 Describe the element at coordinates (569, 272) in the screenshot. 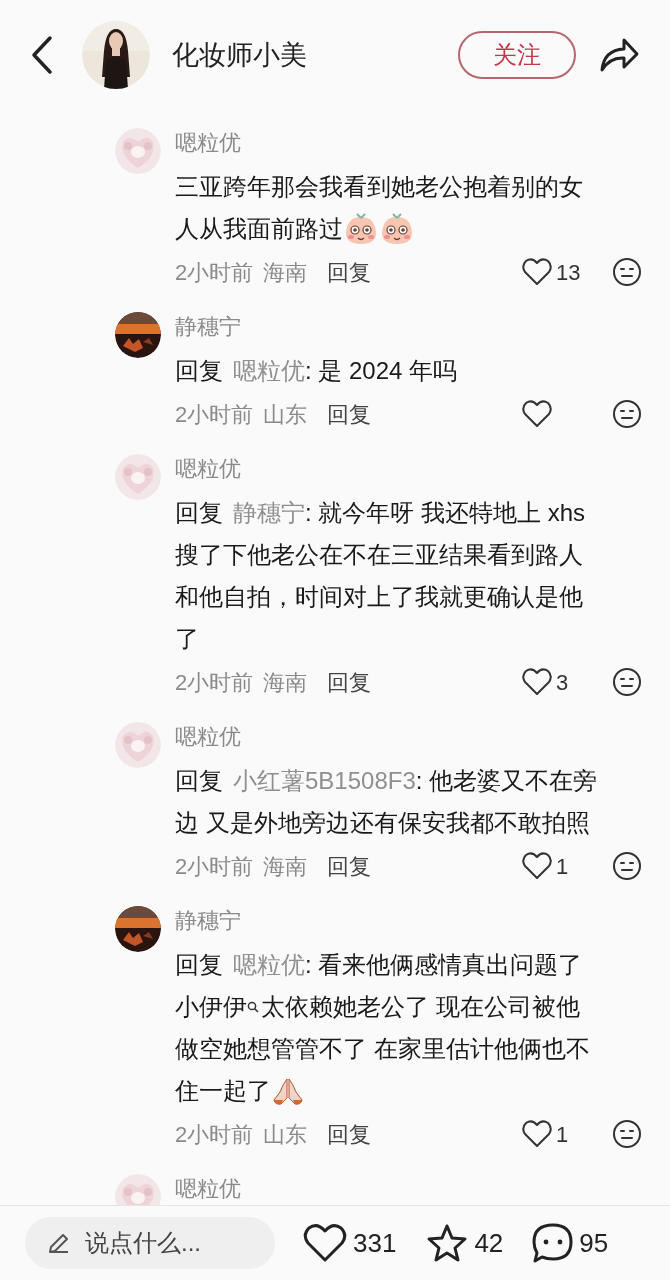

I see `like-count: 13` at that location.